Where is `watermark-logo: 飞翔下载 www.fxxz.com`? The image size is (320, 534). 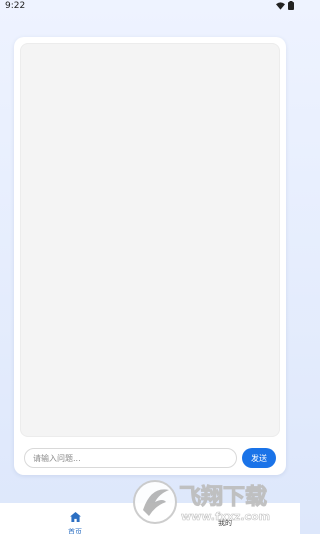
watermark-logo: 飞翔下载 www.fxxz.com is located at coordinates (213, 500).